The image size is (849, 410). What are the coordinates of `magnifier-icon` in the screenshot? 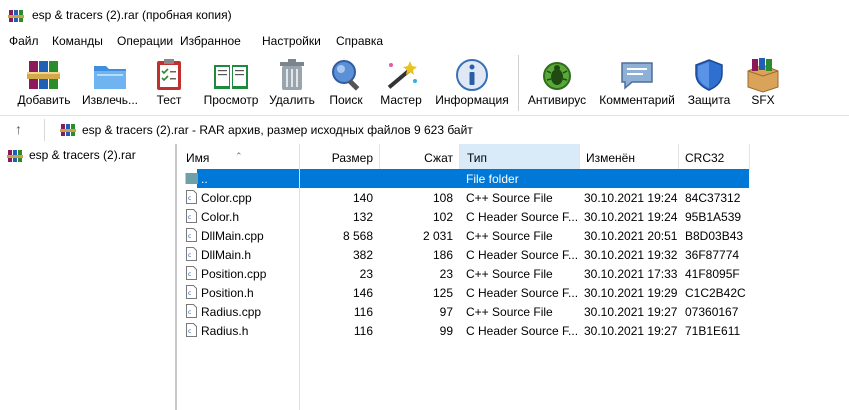 It's located at (346, 75).